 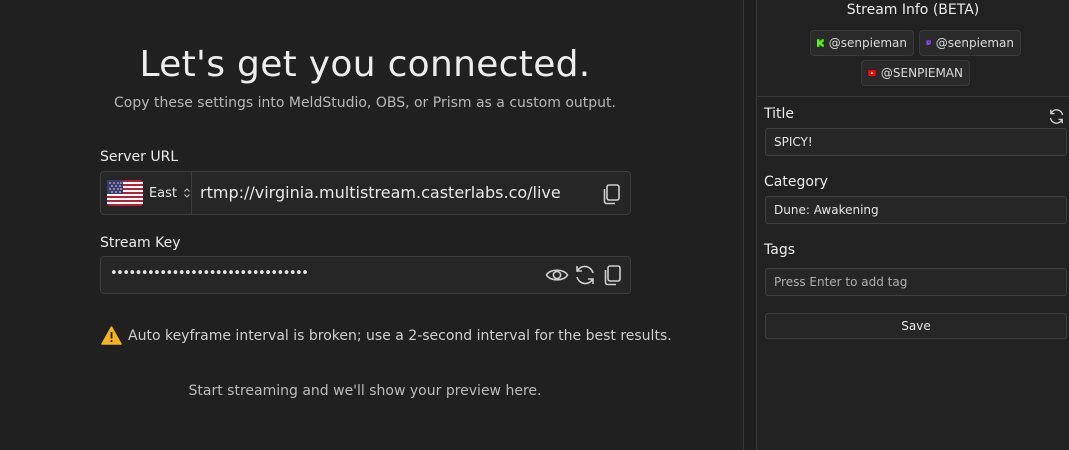 I want to click on twitch-icon, so click(x=928, y=43).